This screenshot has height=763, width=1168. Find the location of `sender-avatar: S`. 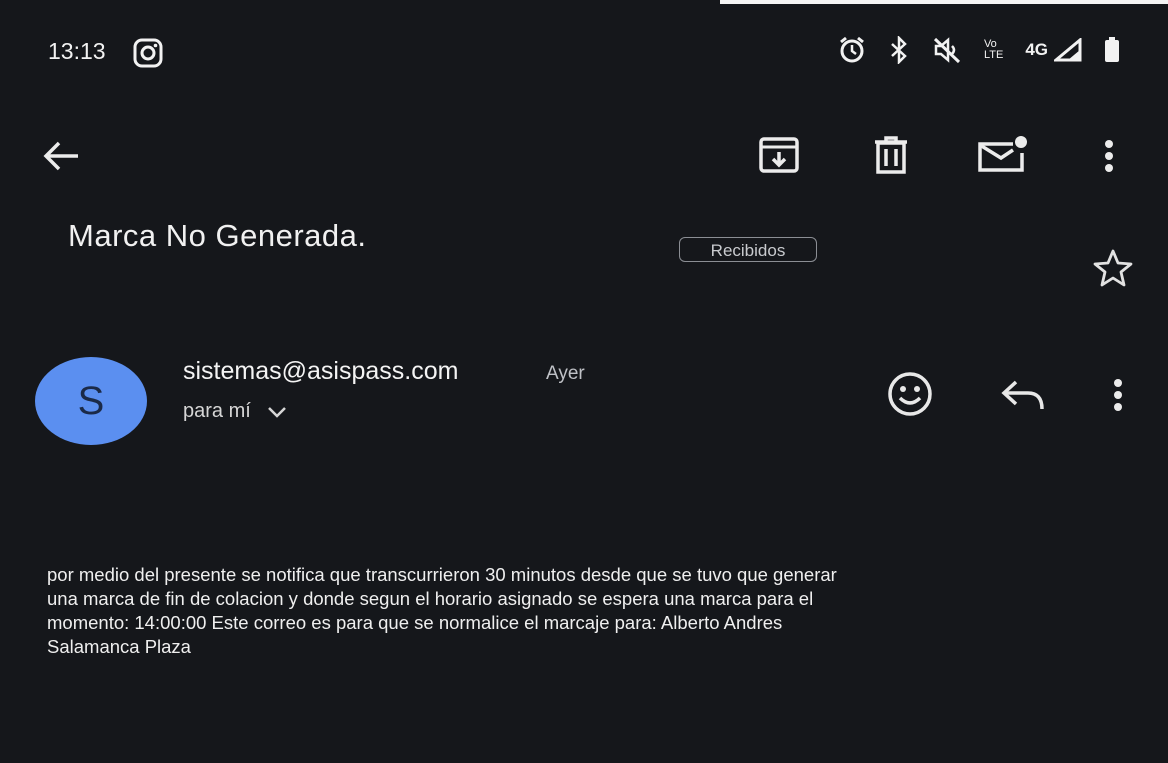

sender-avatar: S is located at coordinates (91, 401).